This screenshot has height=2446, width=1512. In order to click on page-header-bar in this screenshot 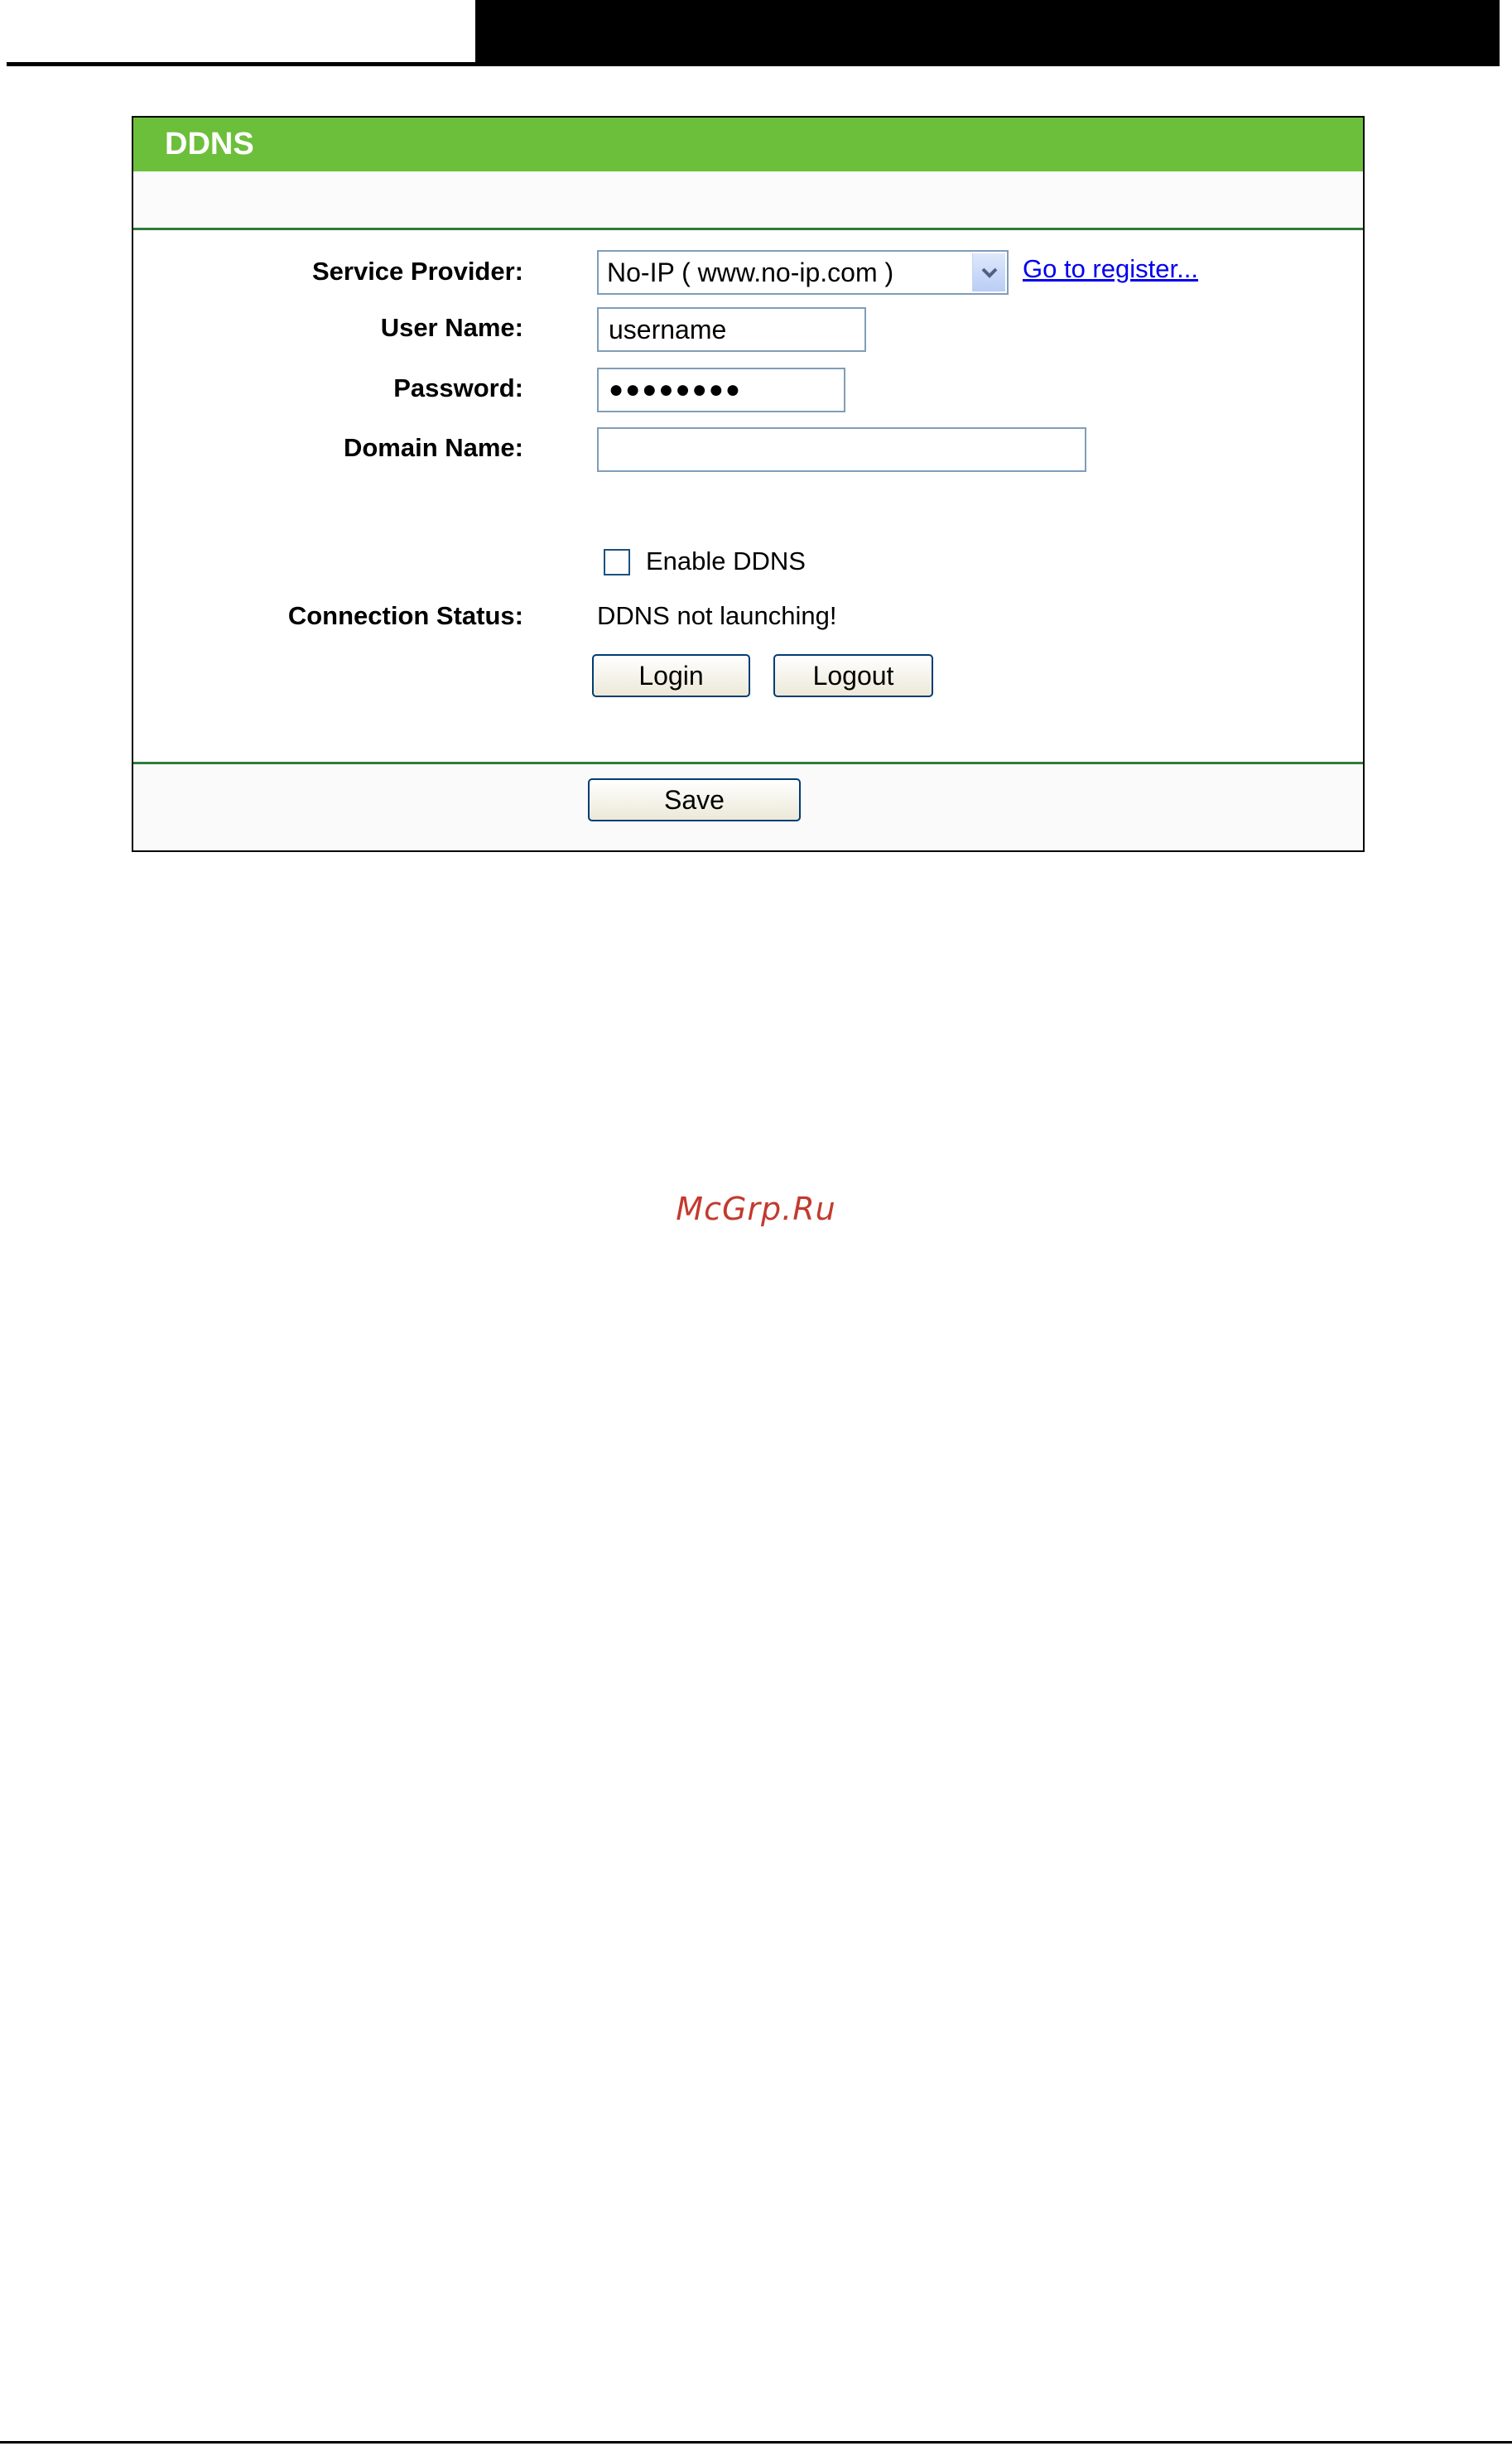, I will do `click(987, 31)`.